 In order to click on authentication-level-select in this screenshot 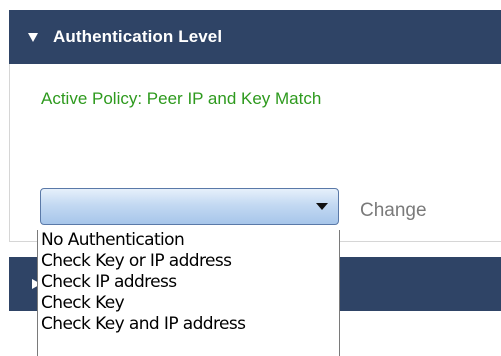, I will do `click(189, 206)`.